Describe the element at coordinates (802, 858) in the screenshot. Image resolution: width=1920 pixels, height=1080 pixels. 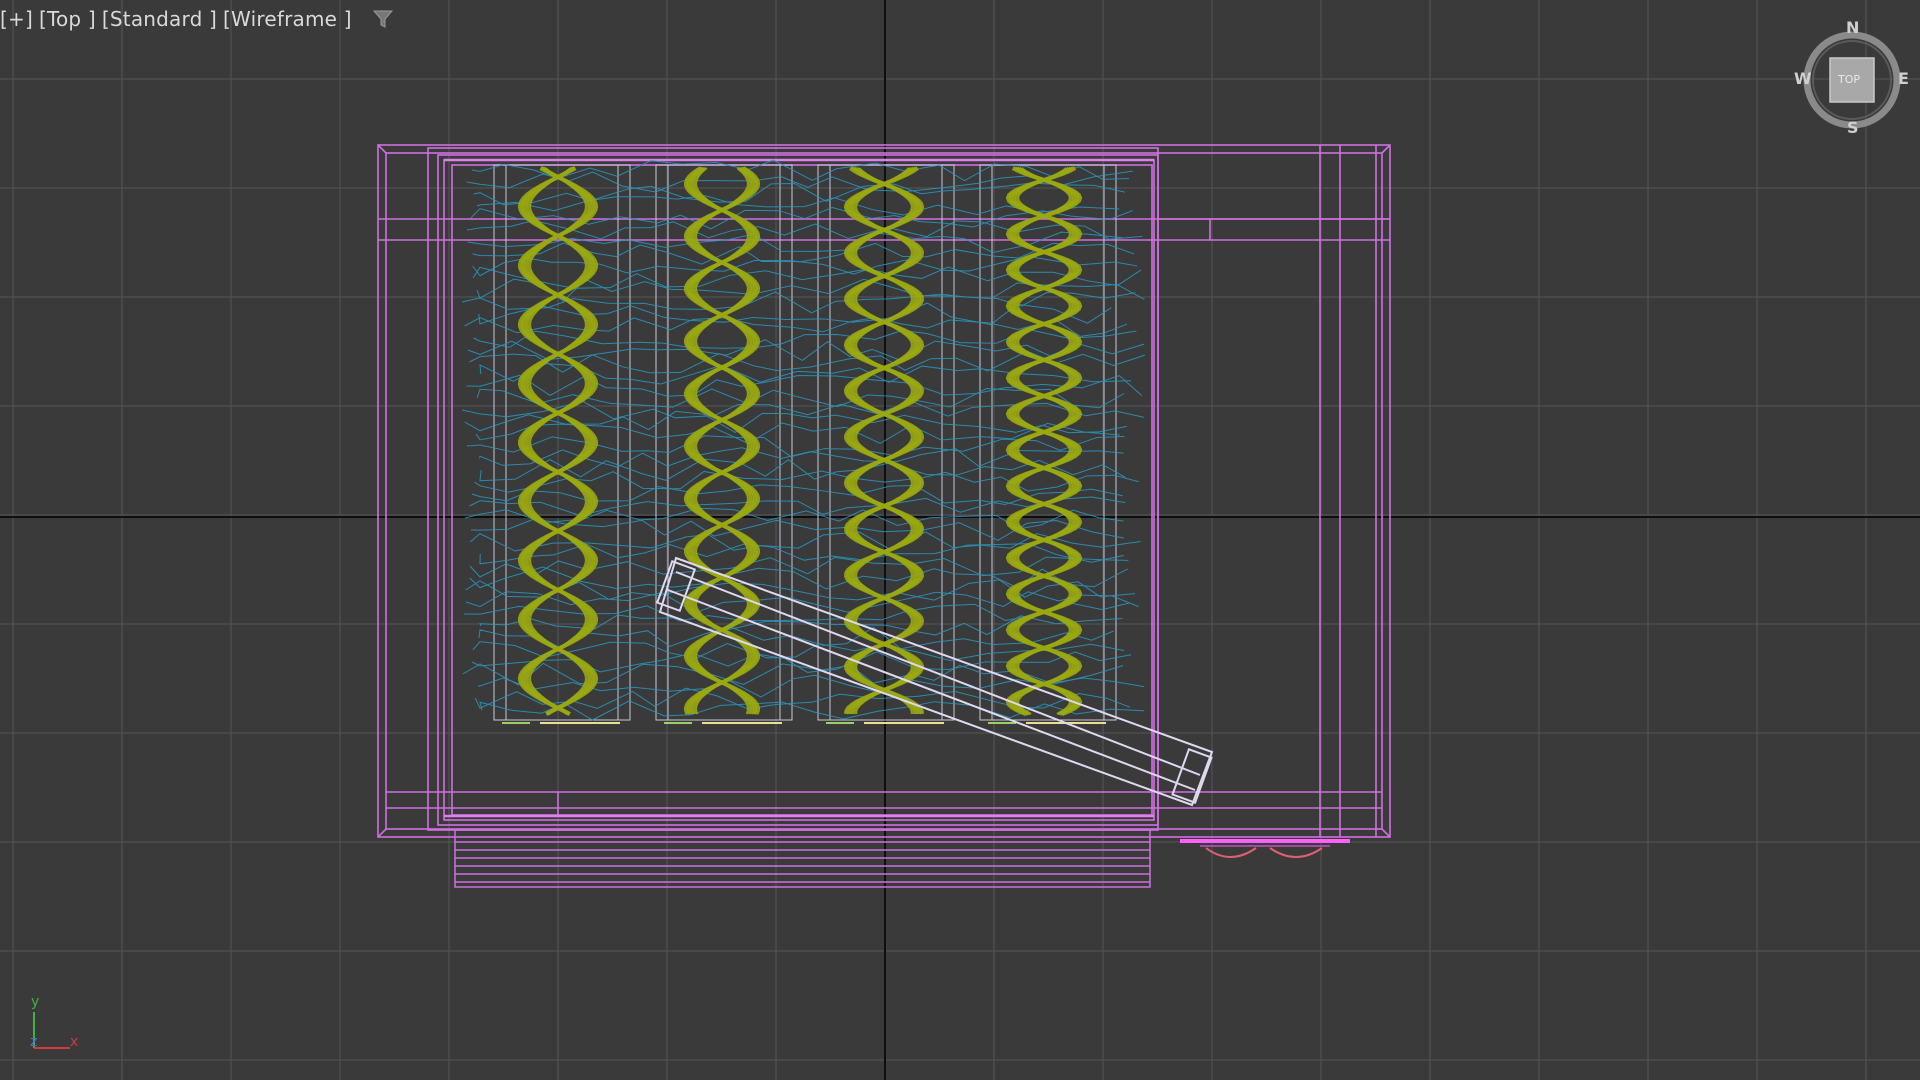
I see `bottom-steps` at that location.